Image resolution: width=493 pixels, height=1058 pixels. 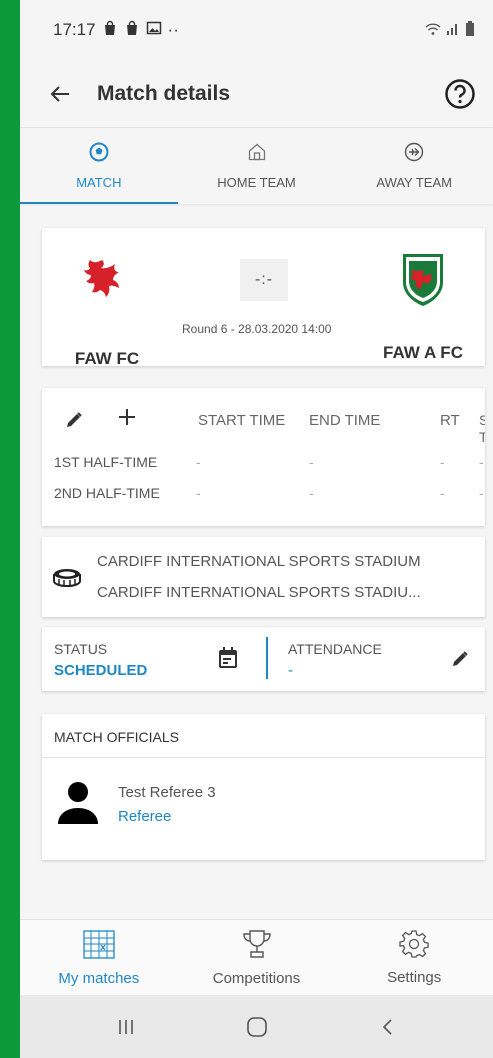 What do you see at coordinates (470, 30) in the screenshot?
I see `battery-icon` at bounding box center [470, 30].